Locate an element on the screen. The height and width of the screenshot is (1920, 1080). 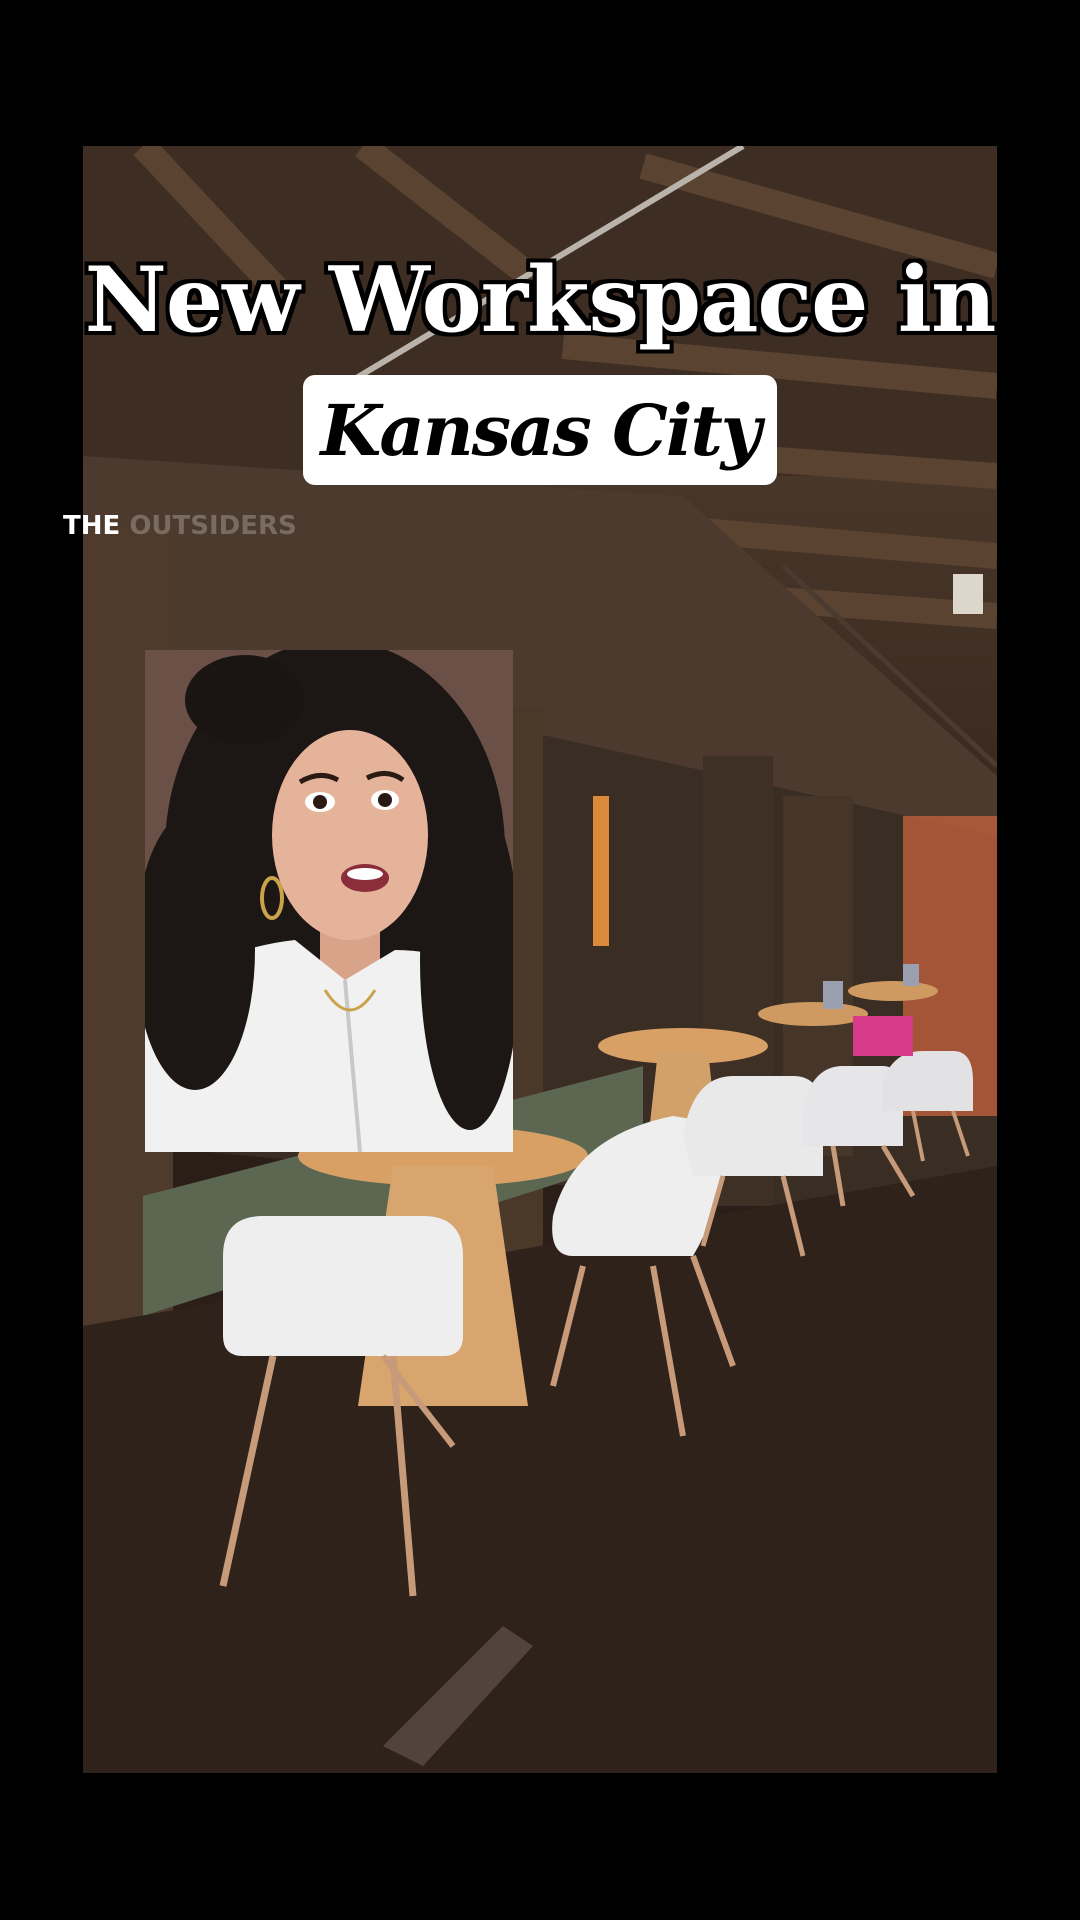
headline-title: New Workspace in is located at coordinates (540, 300).